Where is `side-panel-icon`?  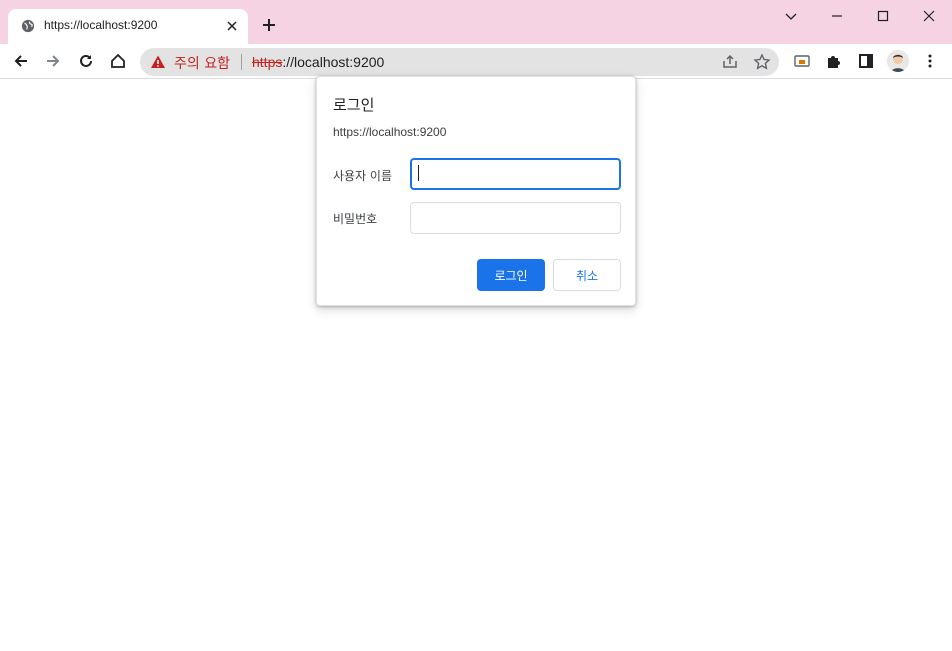 side-panel-icon is located at coordinates (866, 61).